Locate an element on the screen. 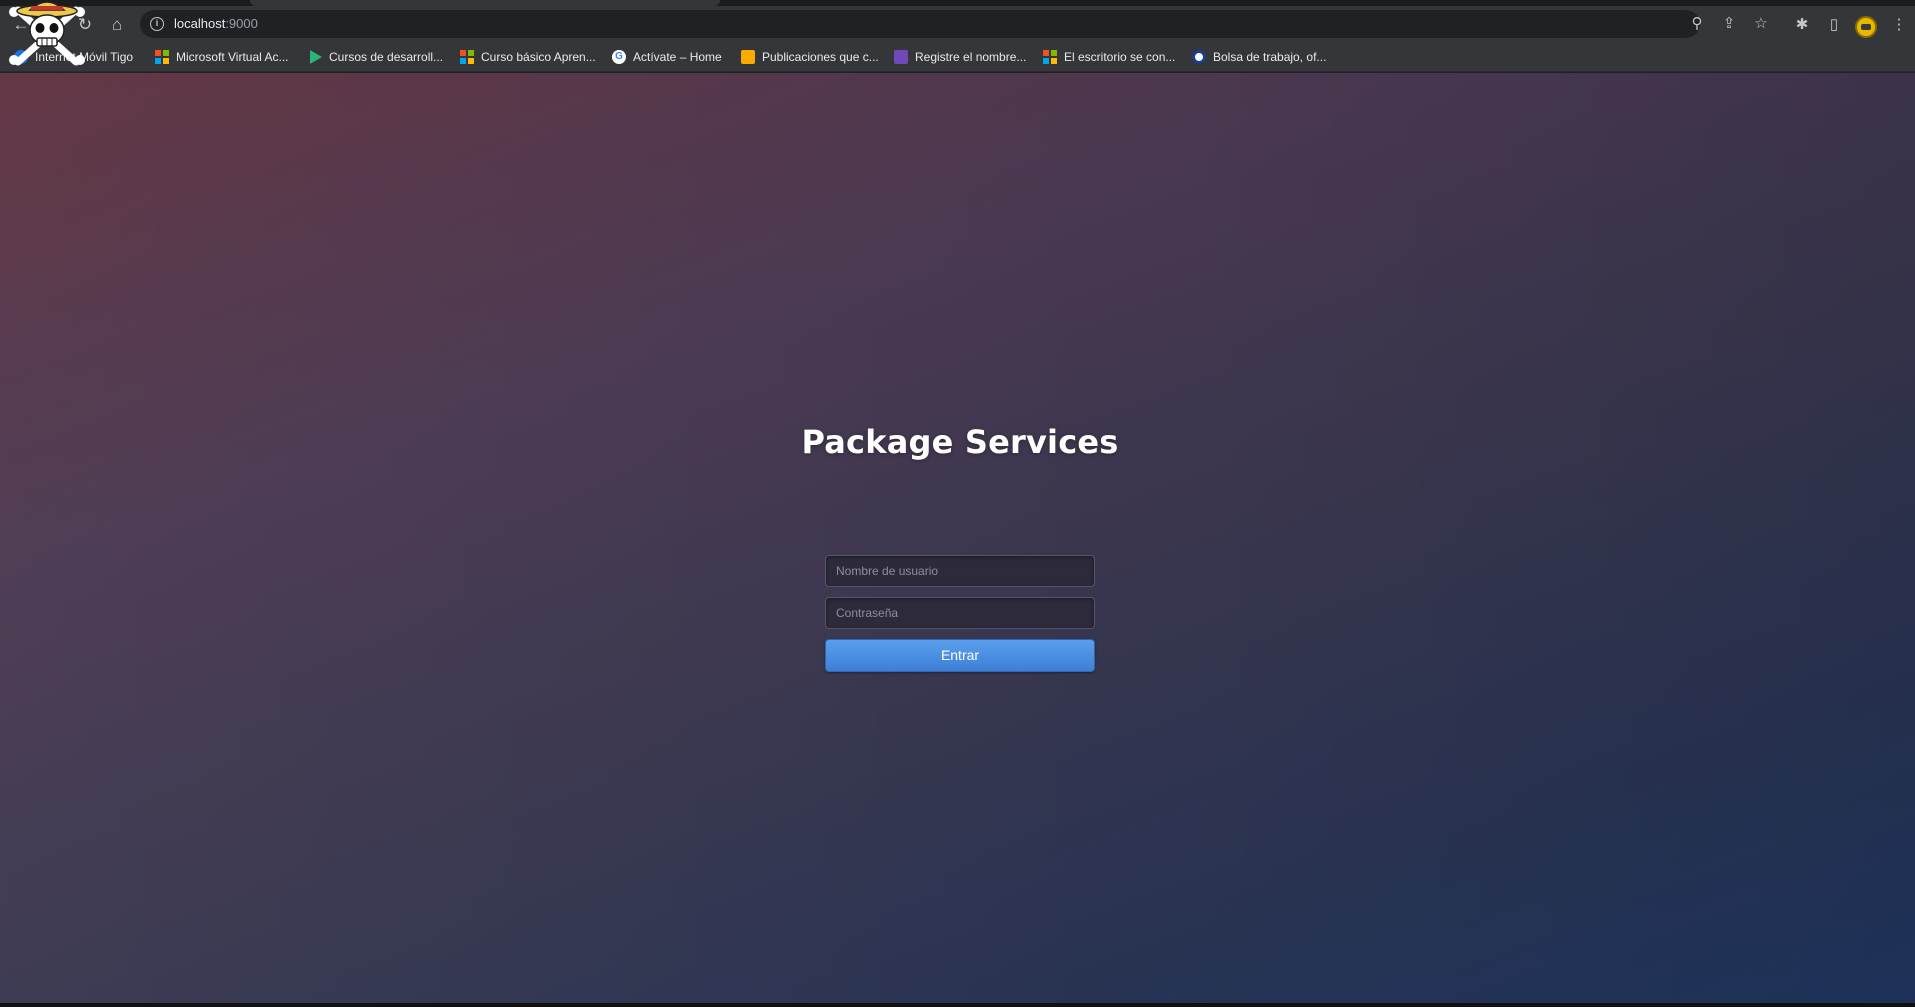  browser-toolbar: ← → ↻ ⌂ i localhost:9000 ⚲ ⇪ ☆ ✱ ▯ ⋮ is located at coordinates (957, 24).